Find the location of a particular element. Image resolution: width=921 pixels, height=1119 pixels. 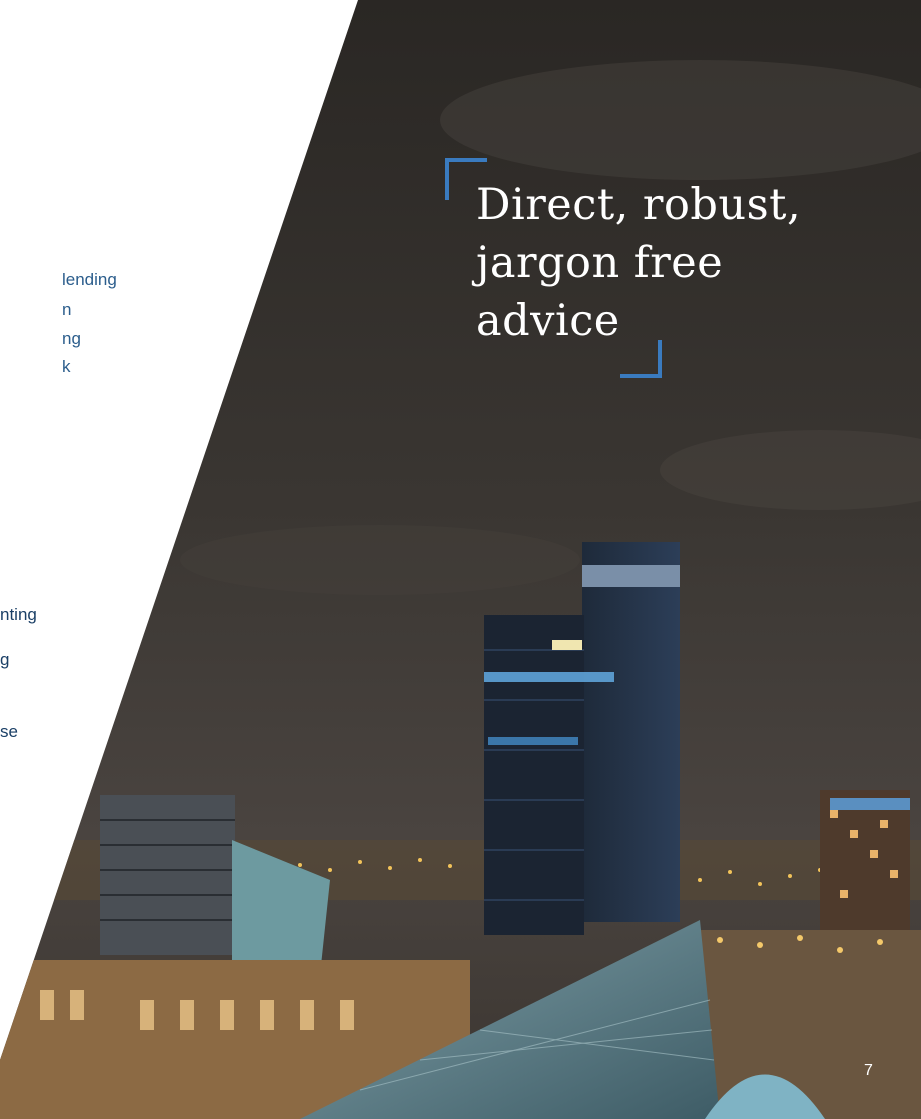

pull-quote: Direct, robust, jargon free advice is located at coordinates (656, 263).